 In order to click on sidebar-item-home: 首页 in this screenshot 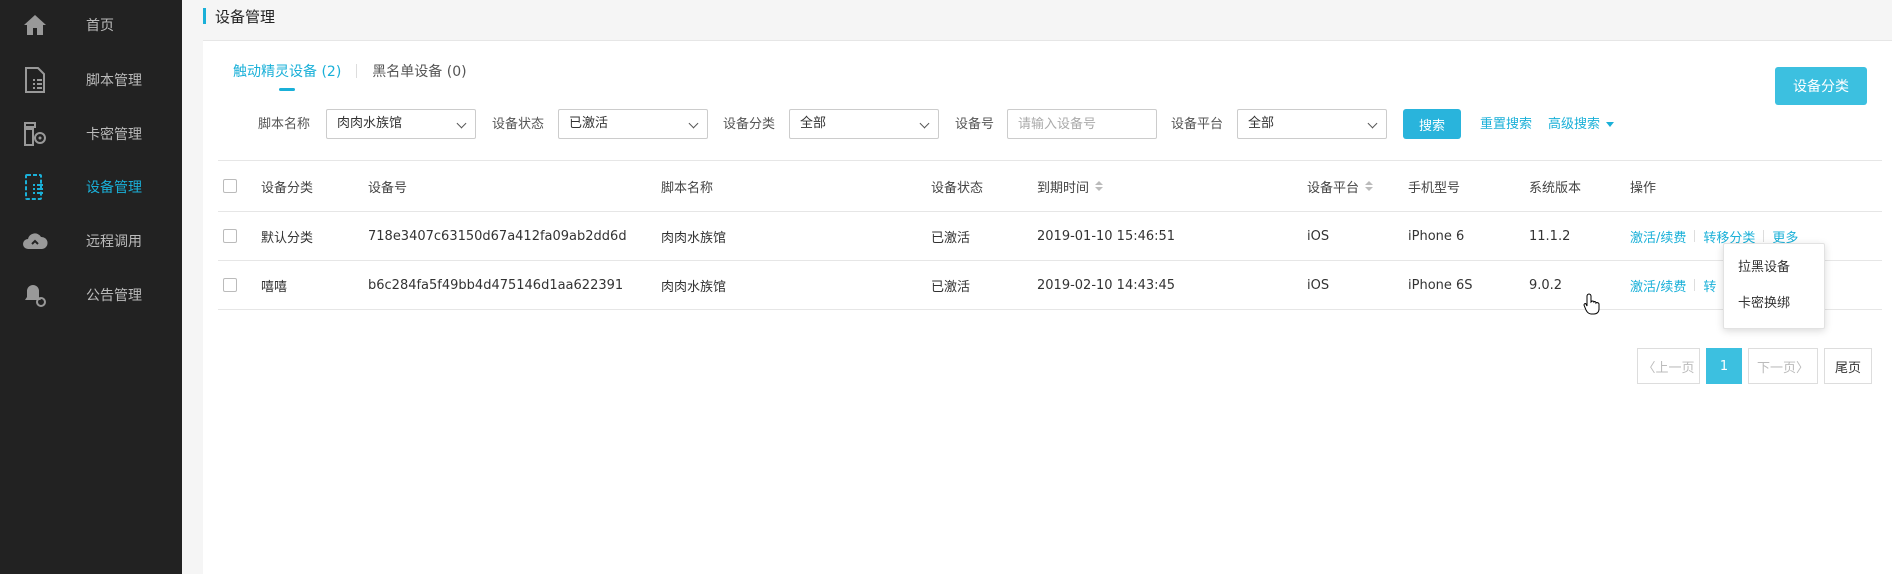, I will do `click(91, 25)`.